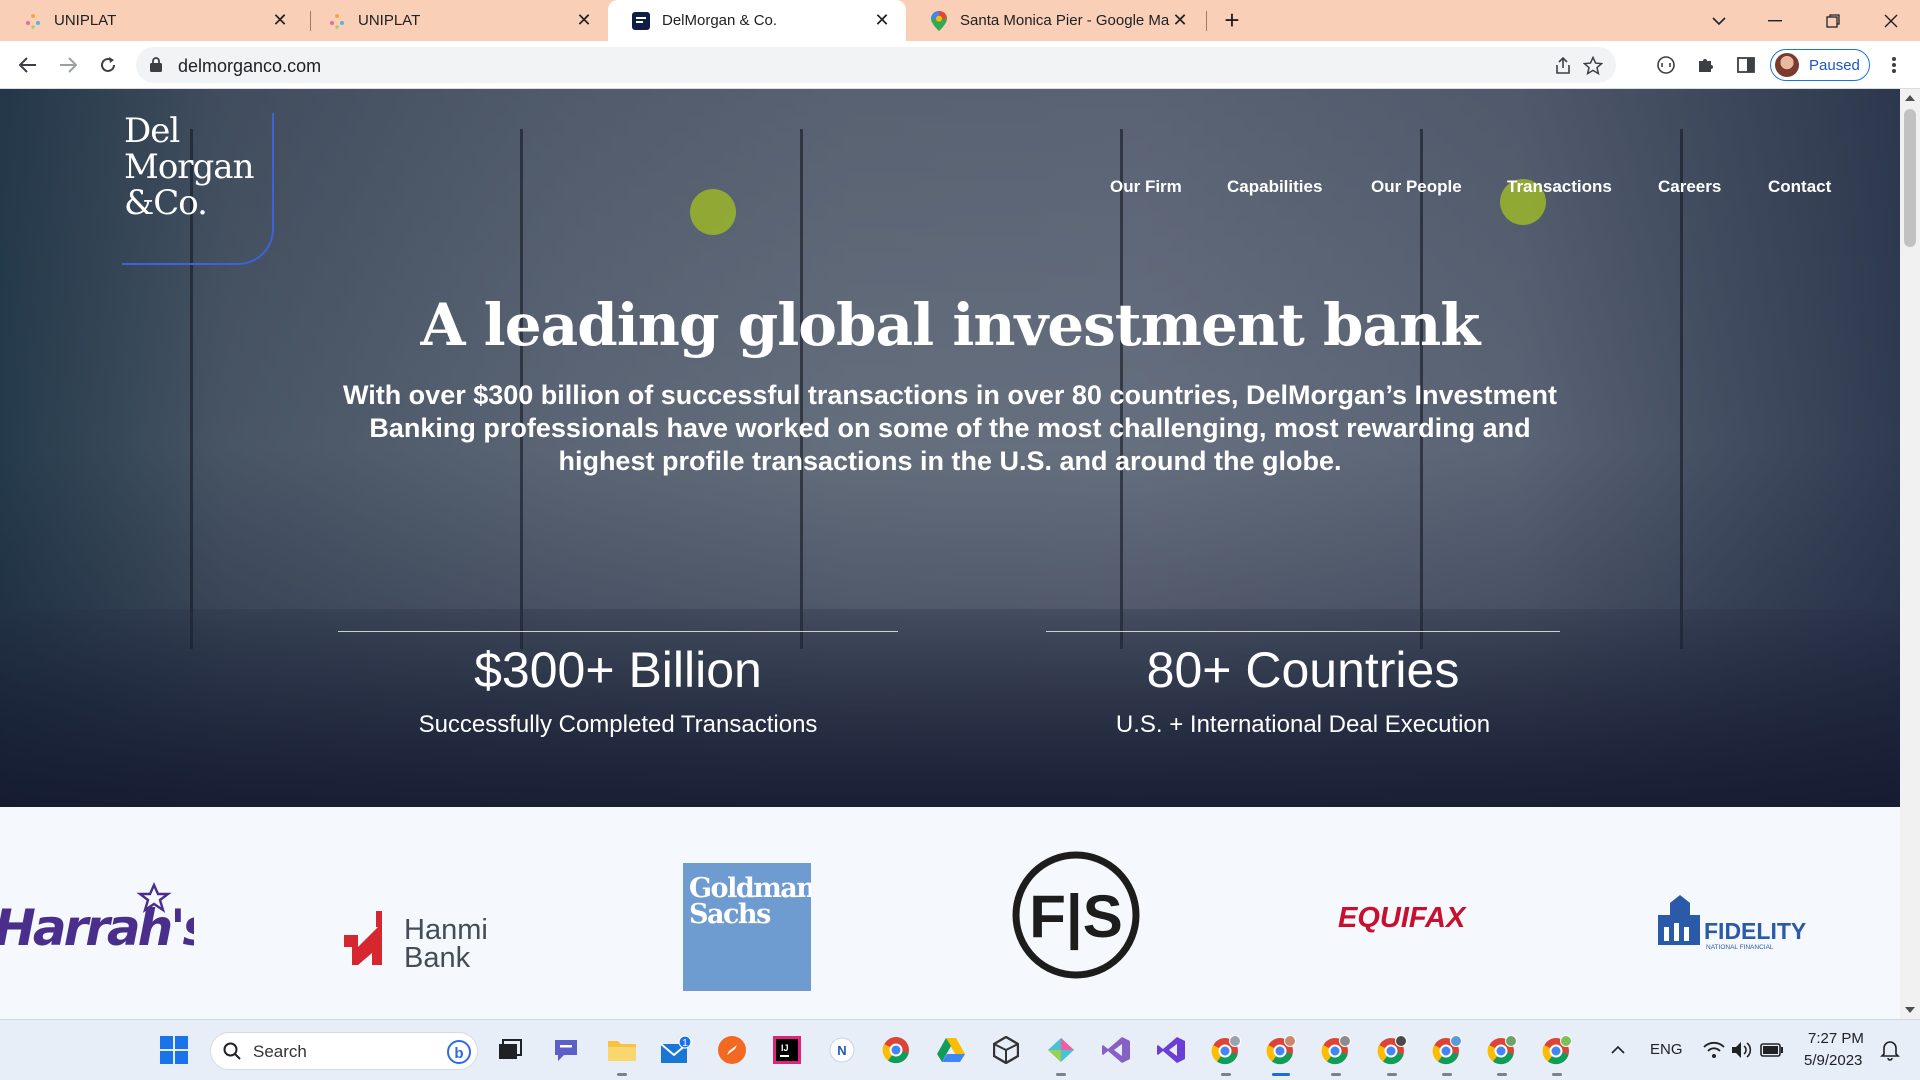  Describe the element at coordinates (1055, 20) in the screenshot. I see `browser-tab-google-maps: Santa Monica Pier - Google Map ✕` at that location.